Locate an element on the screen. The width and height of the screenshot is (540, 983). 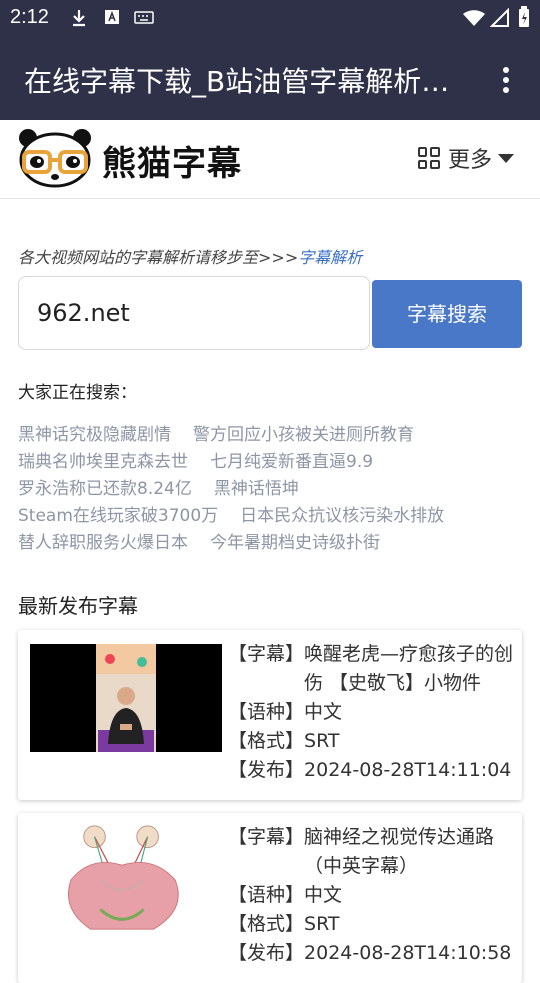
hot-search-item: 黑神话究极隐藏剧情 is located at coordinates (94, 435).